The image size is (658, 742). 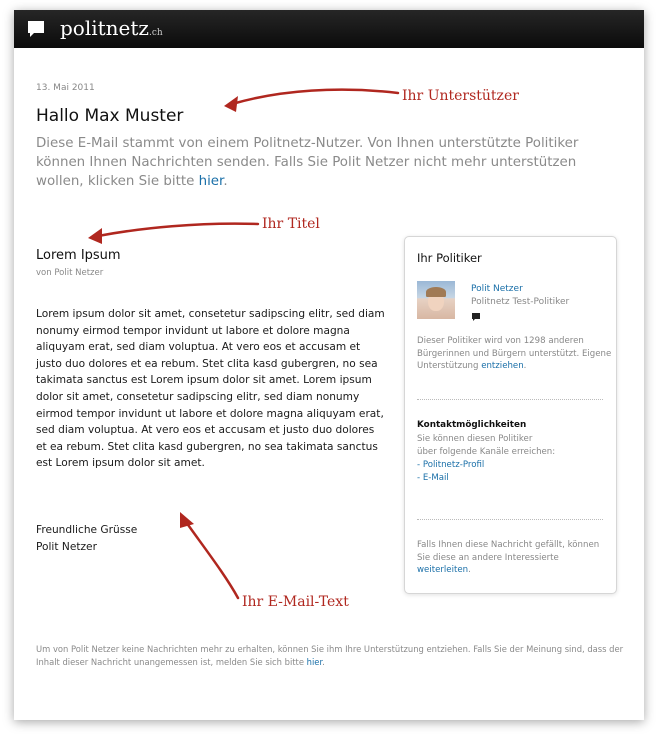 What do you see at coordinates (436, 292) in the screenshot?
I see `avatar-hair` at bounding box center [436, 292].